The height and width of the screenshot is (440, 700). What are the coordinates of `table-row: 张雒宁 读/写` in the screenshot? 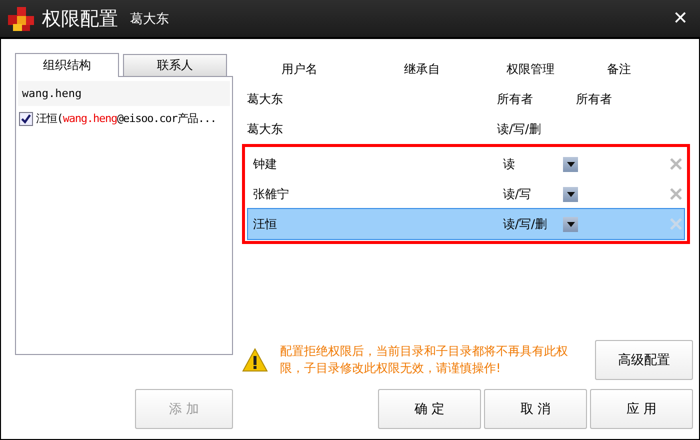 It's located at (466, 194).